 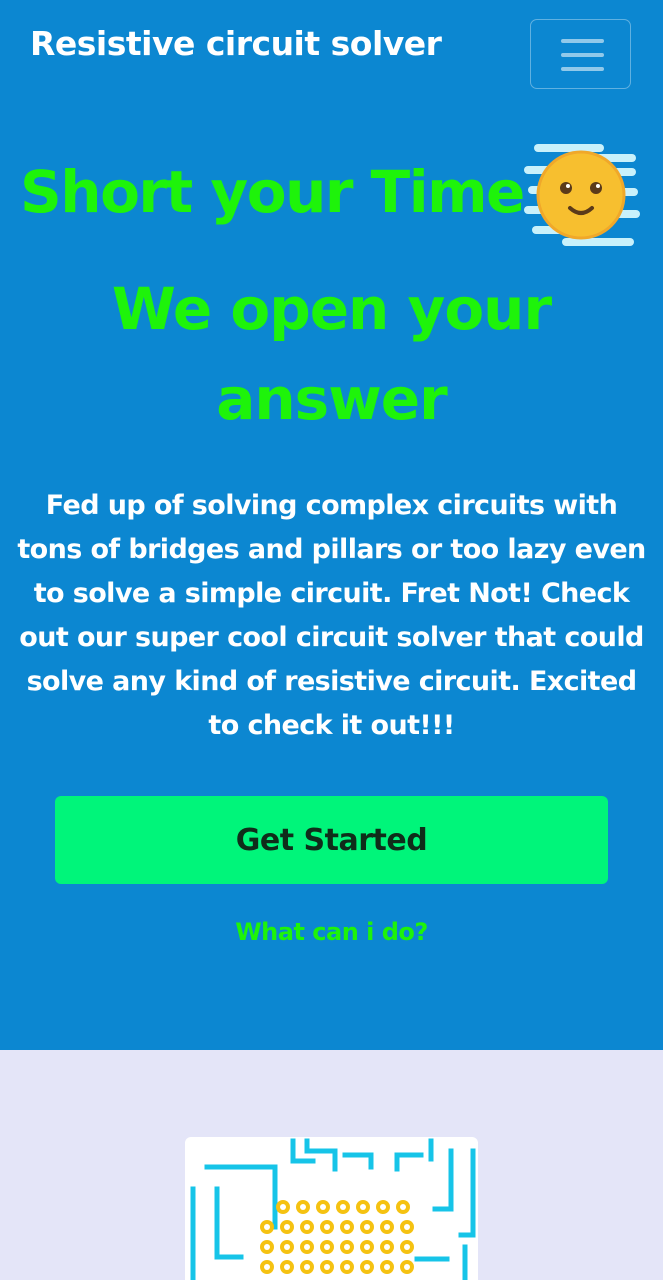 I want to click on brand-title: Resistive circuit solver, so click(x=236, y=43).